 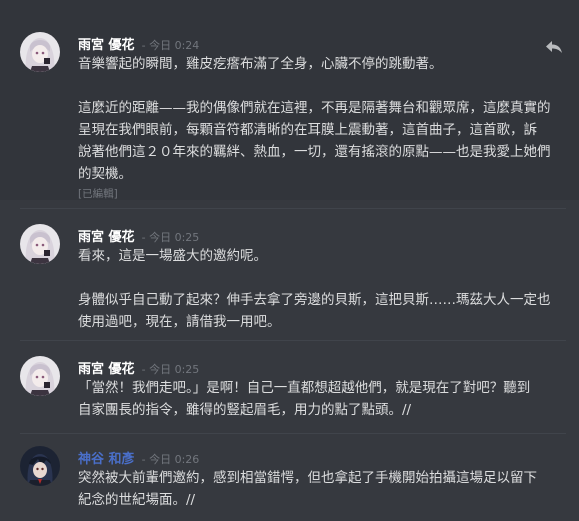 What do you see at coordinates (260, 64) in the screenshot?
I see `message-line: 音樂響起的瞬間，雞皮疙瘩布滿了全身，心臟不停的跳動著。` at bounding box center [260, 64].